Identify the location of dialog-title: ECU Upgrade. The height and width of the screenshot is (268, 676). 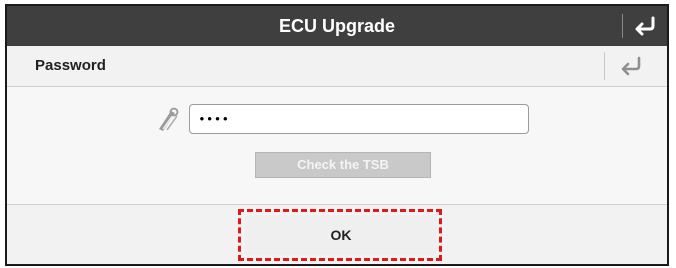
(336, 26).